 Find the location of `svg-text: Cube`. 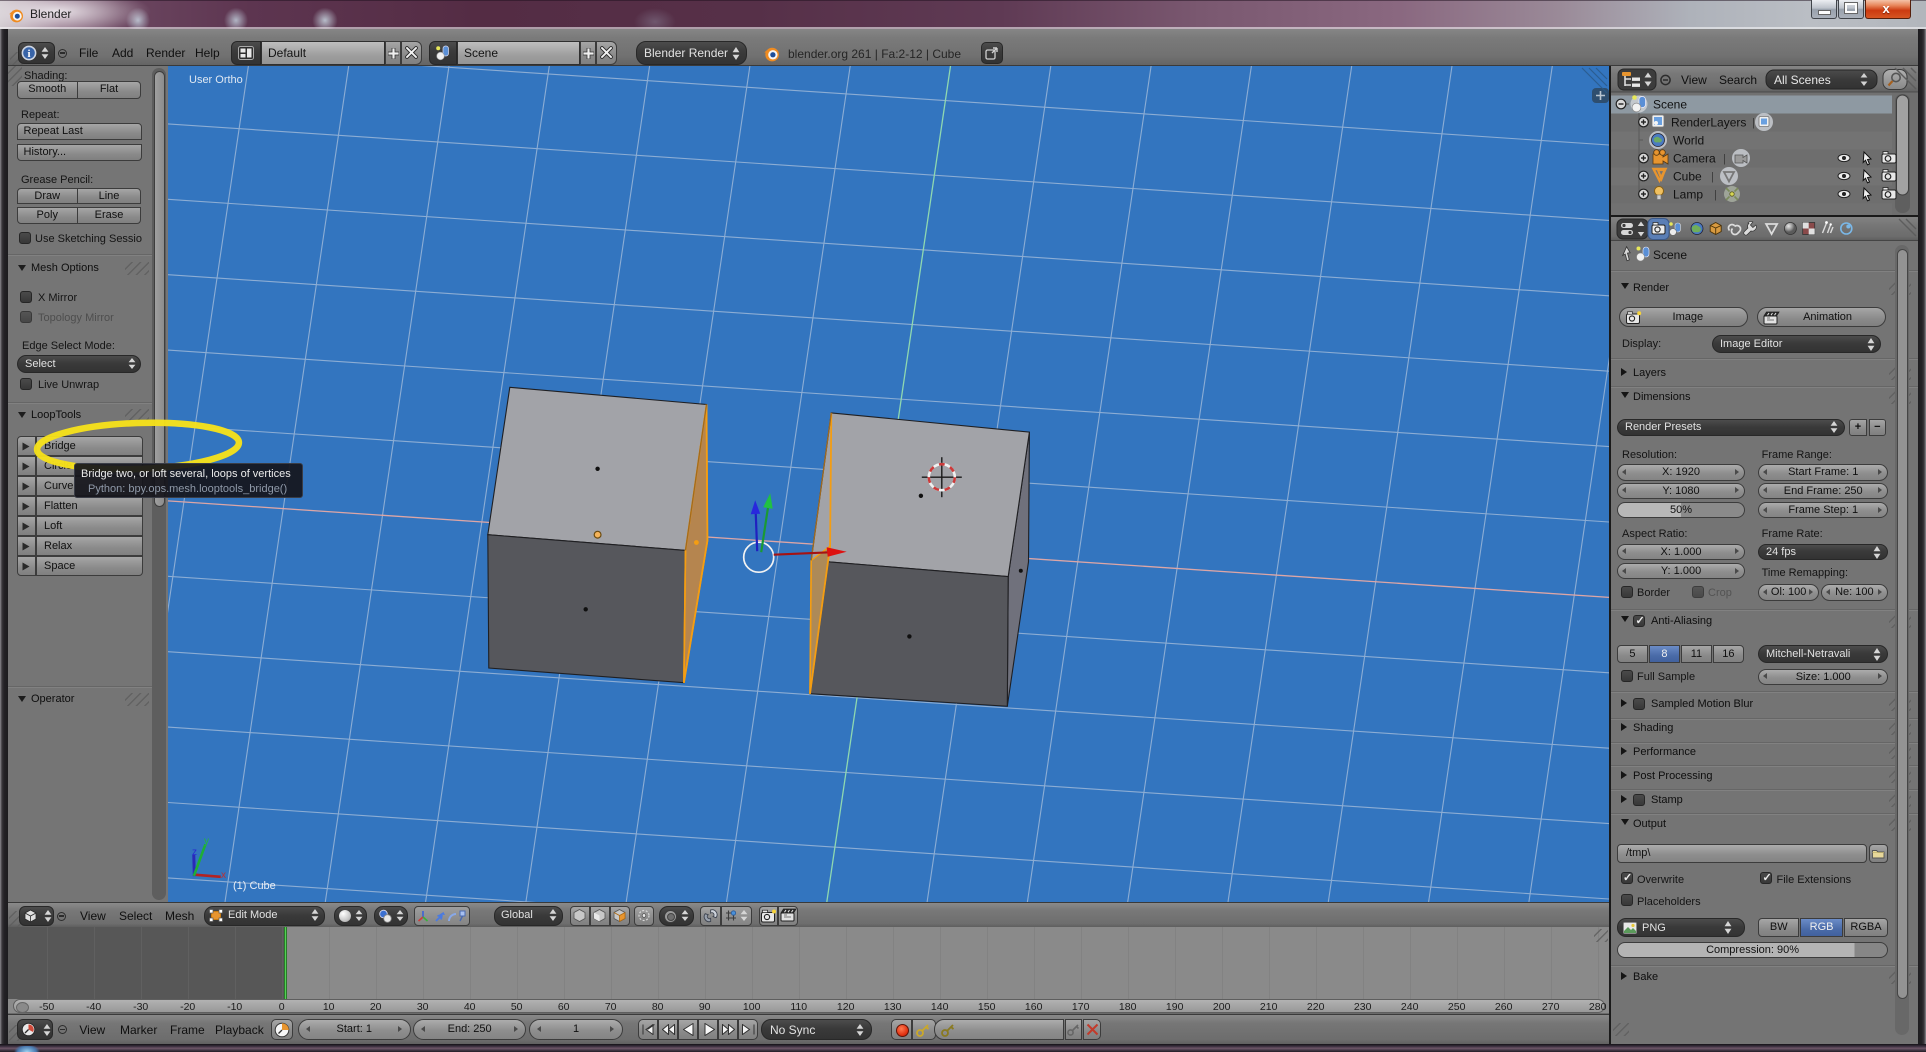

svg-text: Cube is located at coordinates (1687, 177).